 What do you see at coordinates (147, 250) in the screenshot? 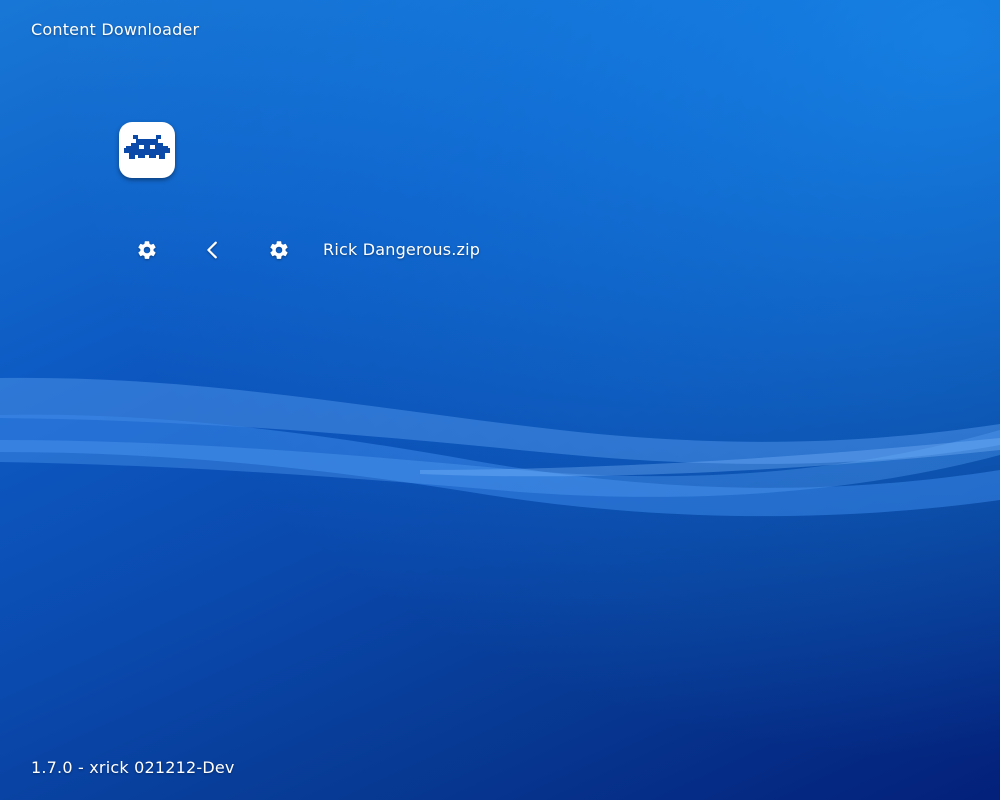
I see `settings-gear-icon` at bounding box center [147, 250].